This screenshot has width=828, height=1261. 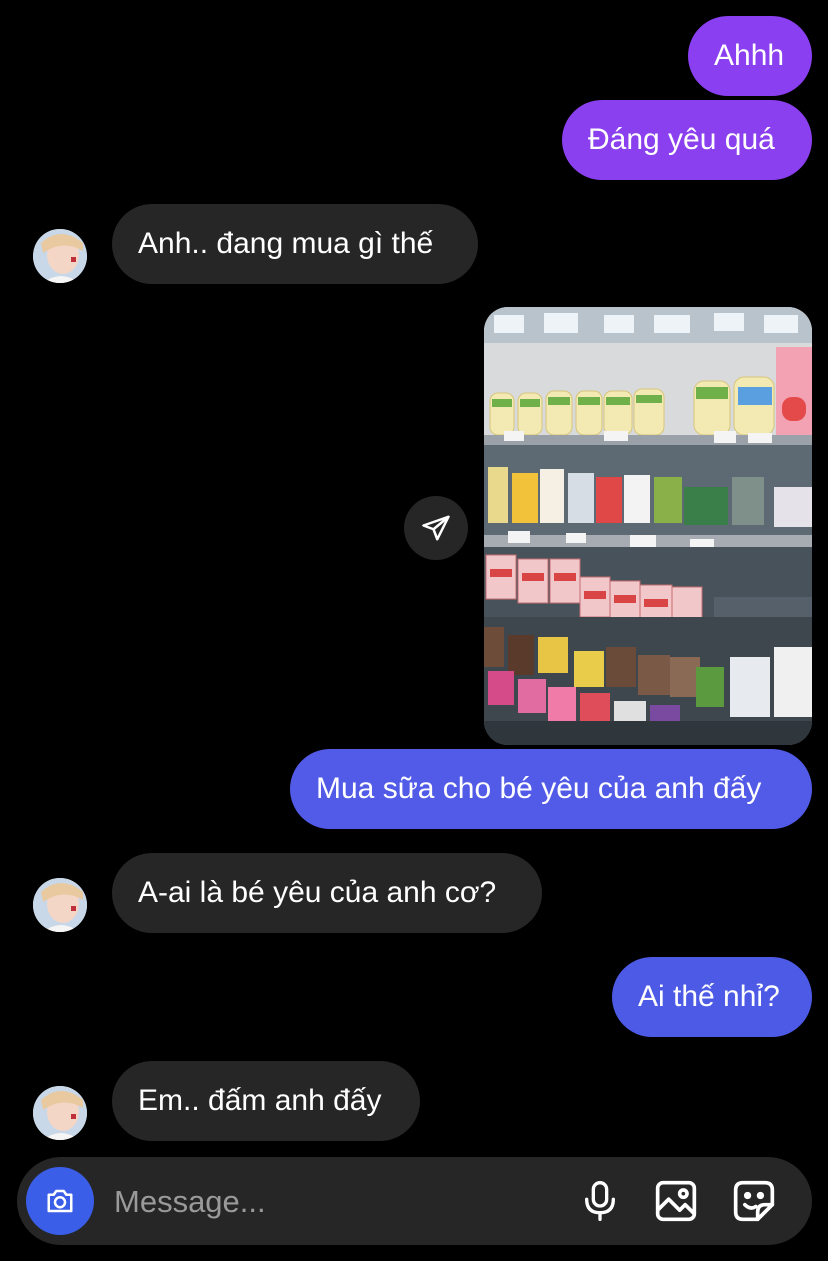 I want to click on microphone-button, so click(x=600, y=1201).